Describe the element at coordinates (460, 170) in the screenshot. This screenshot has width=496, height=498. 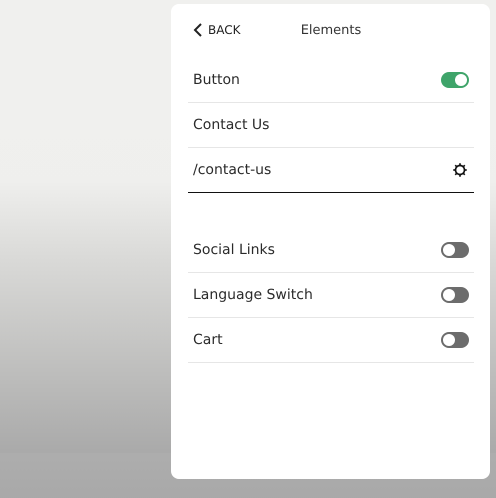
I see `settings-icon` at that location.